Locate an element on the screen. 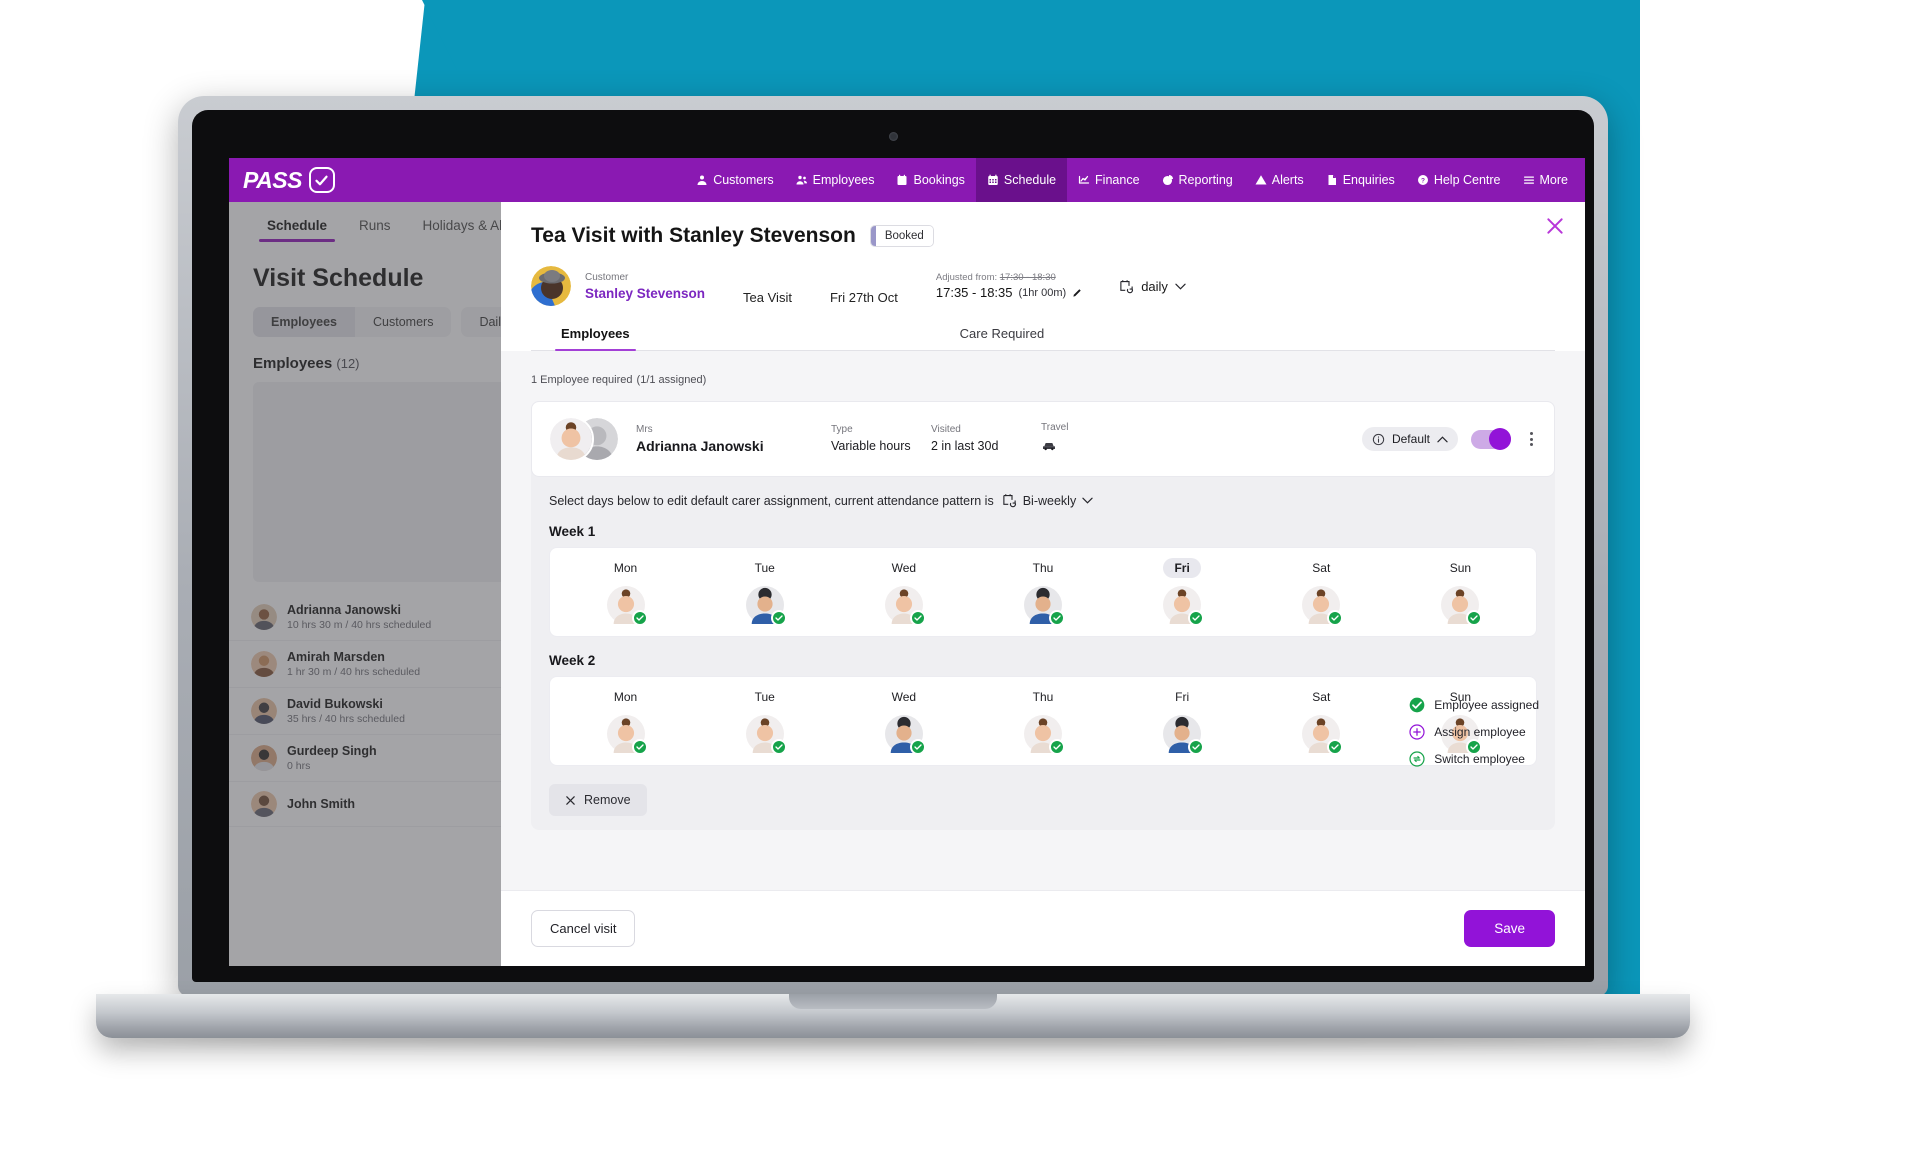 The image size is (1920, 1152). nav-item-enquiries: Enquiries is located at coordinates (1360, 180).